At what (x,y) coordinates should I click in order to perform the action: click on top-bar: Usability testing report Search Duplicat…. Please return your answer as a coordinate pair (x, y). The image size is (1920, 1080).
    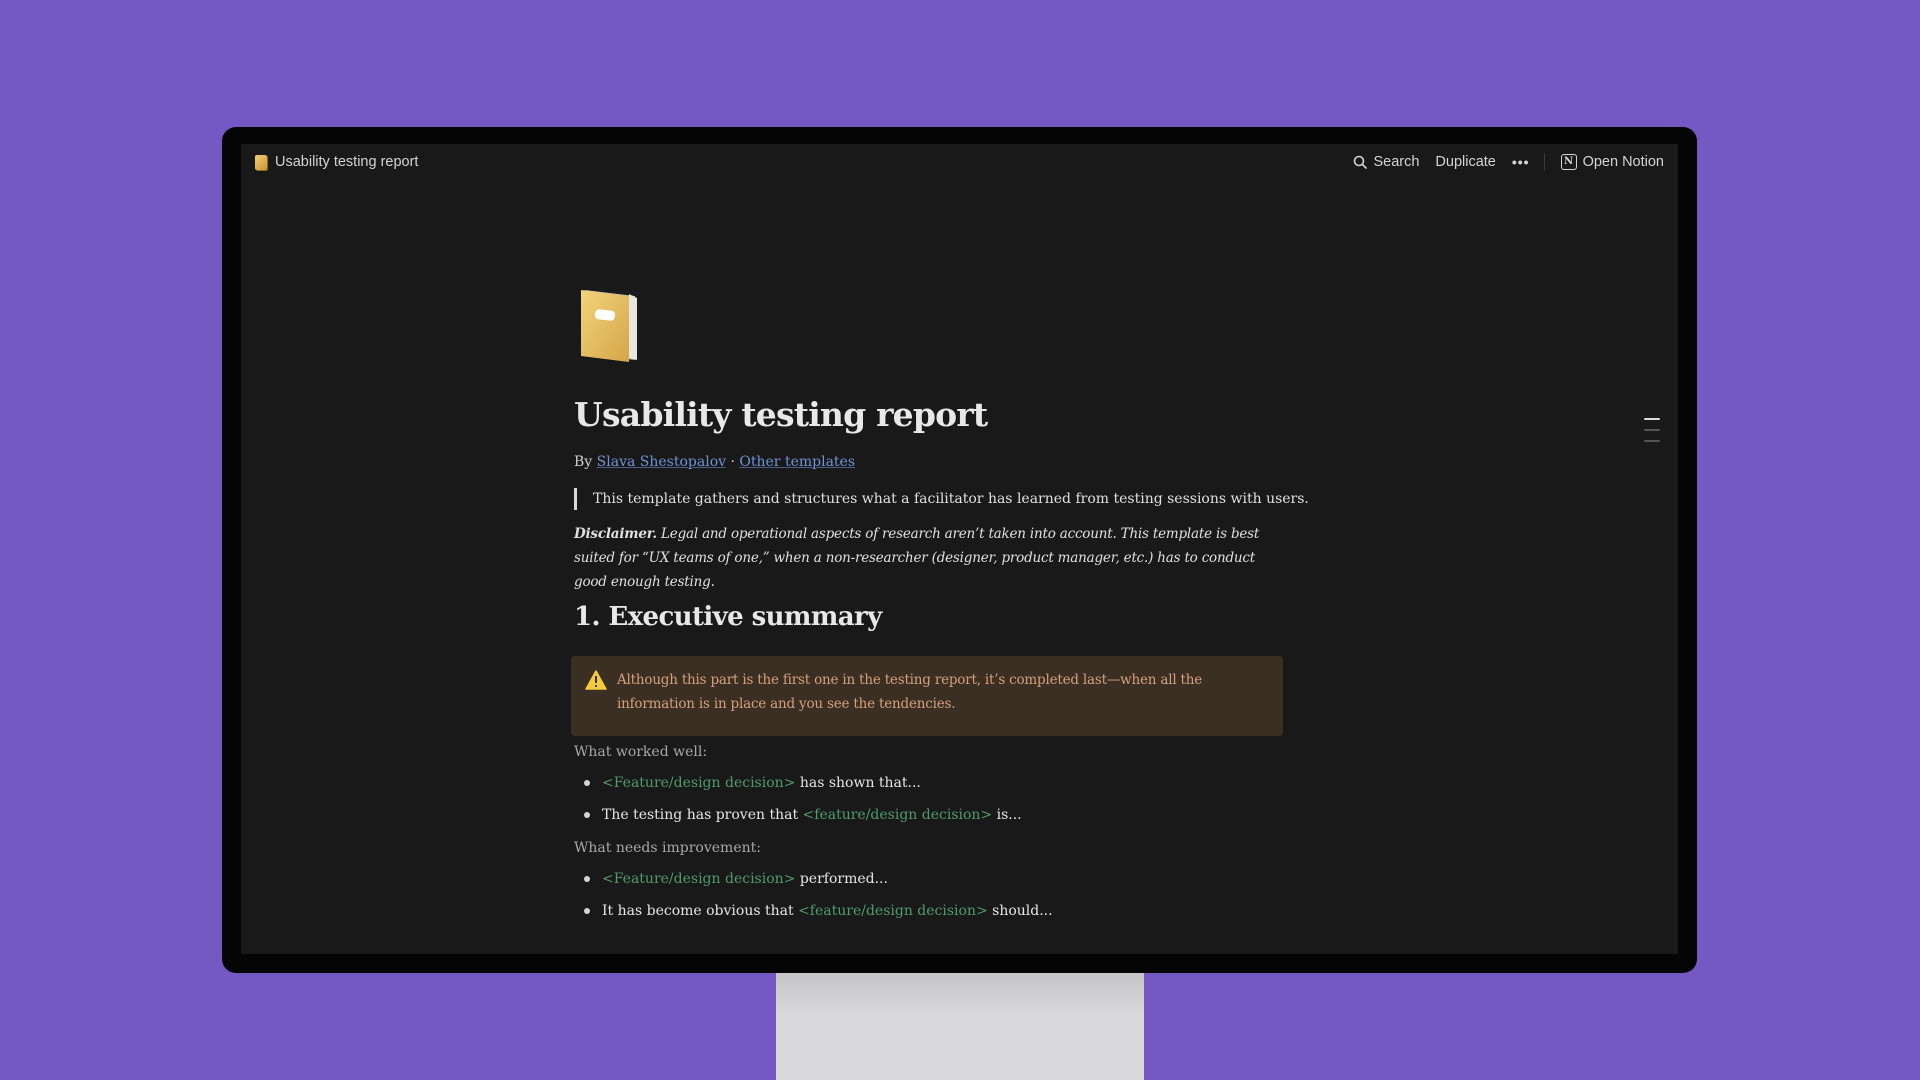
    Looking at the image, I should click on (959, 163).